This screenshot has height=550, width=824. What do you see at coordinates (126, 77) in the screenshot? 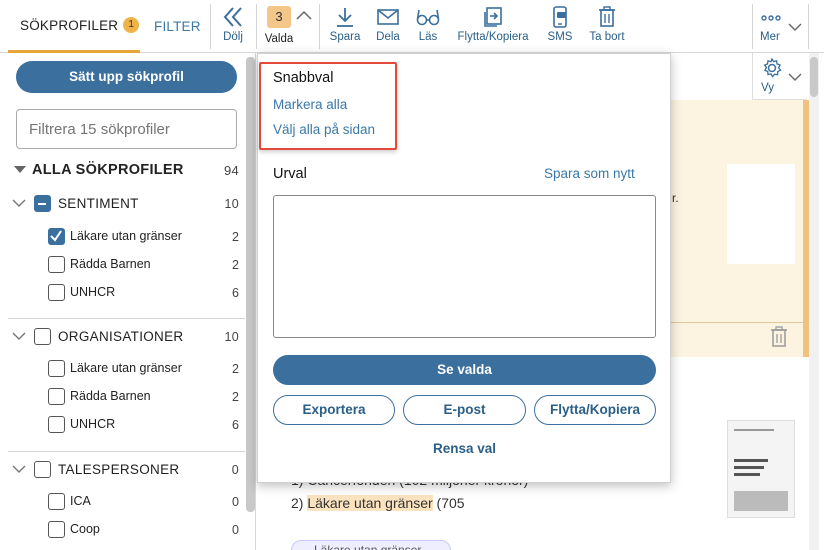
I see `setup-search-profile-button: Sätt upp sökprofil` at bounding box center [126, 77].